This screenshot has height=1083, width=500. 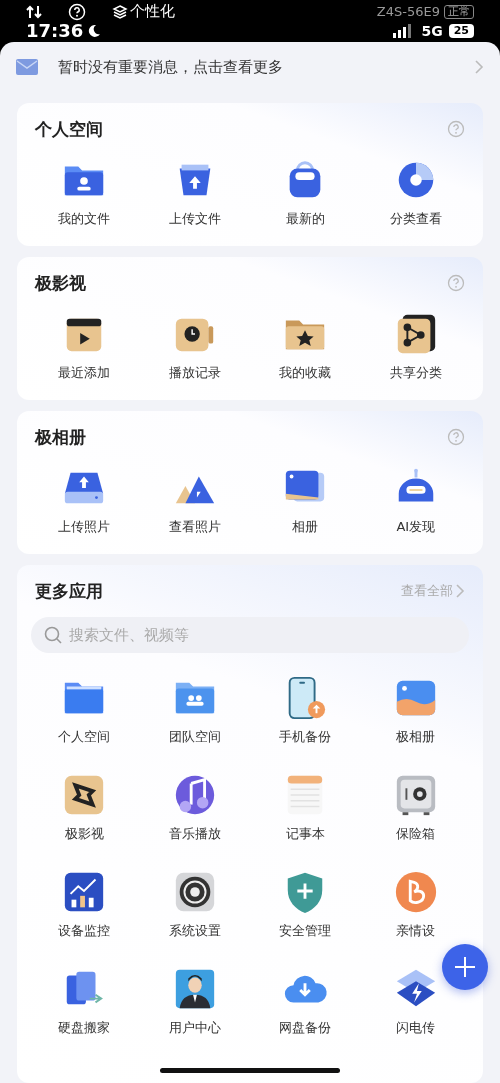 What do you see at coordinates (53, 635) in the screenshot?
I see `search-icon` at bounding box center [53, 635].